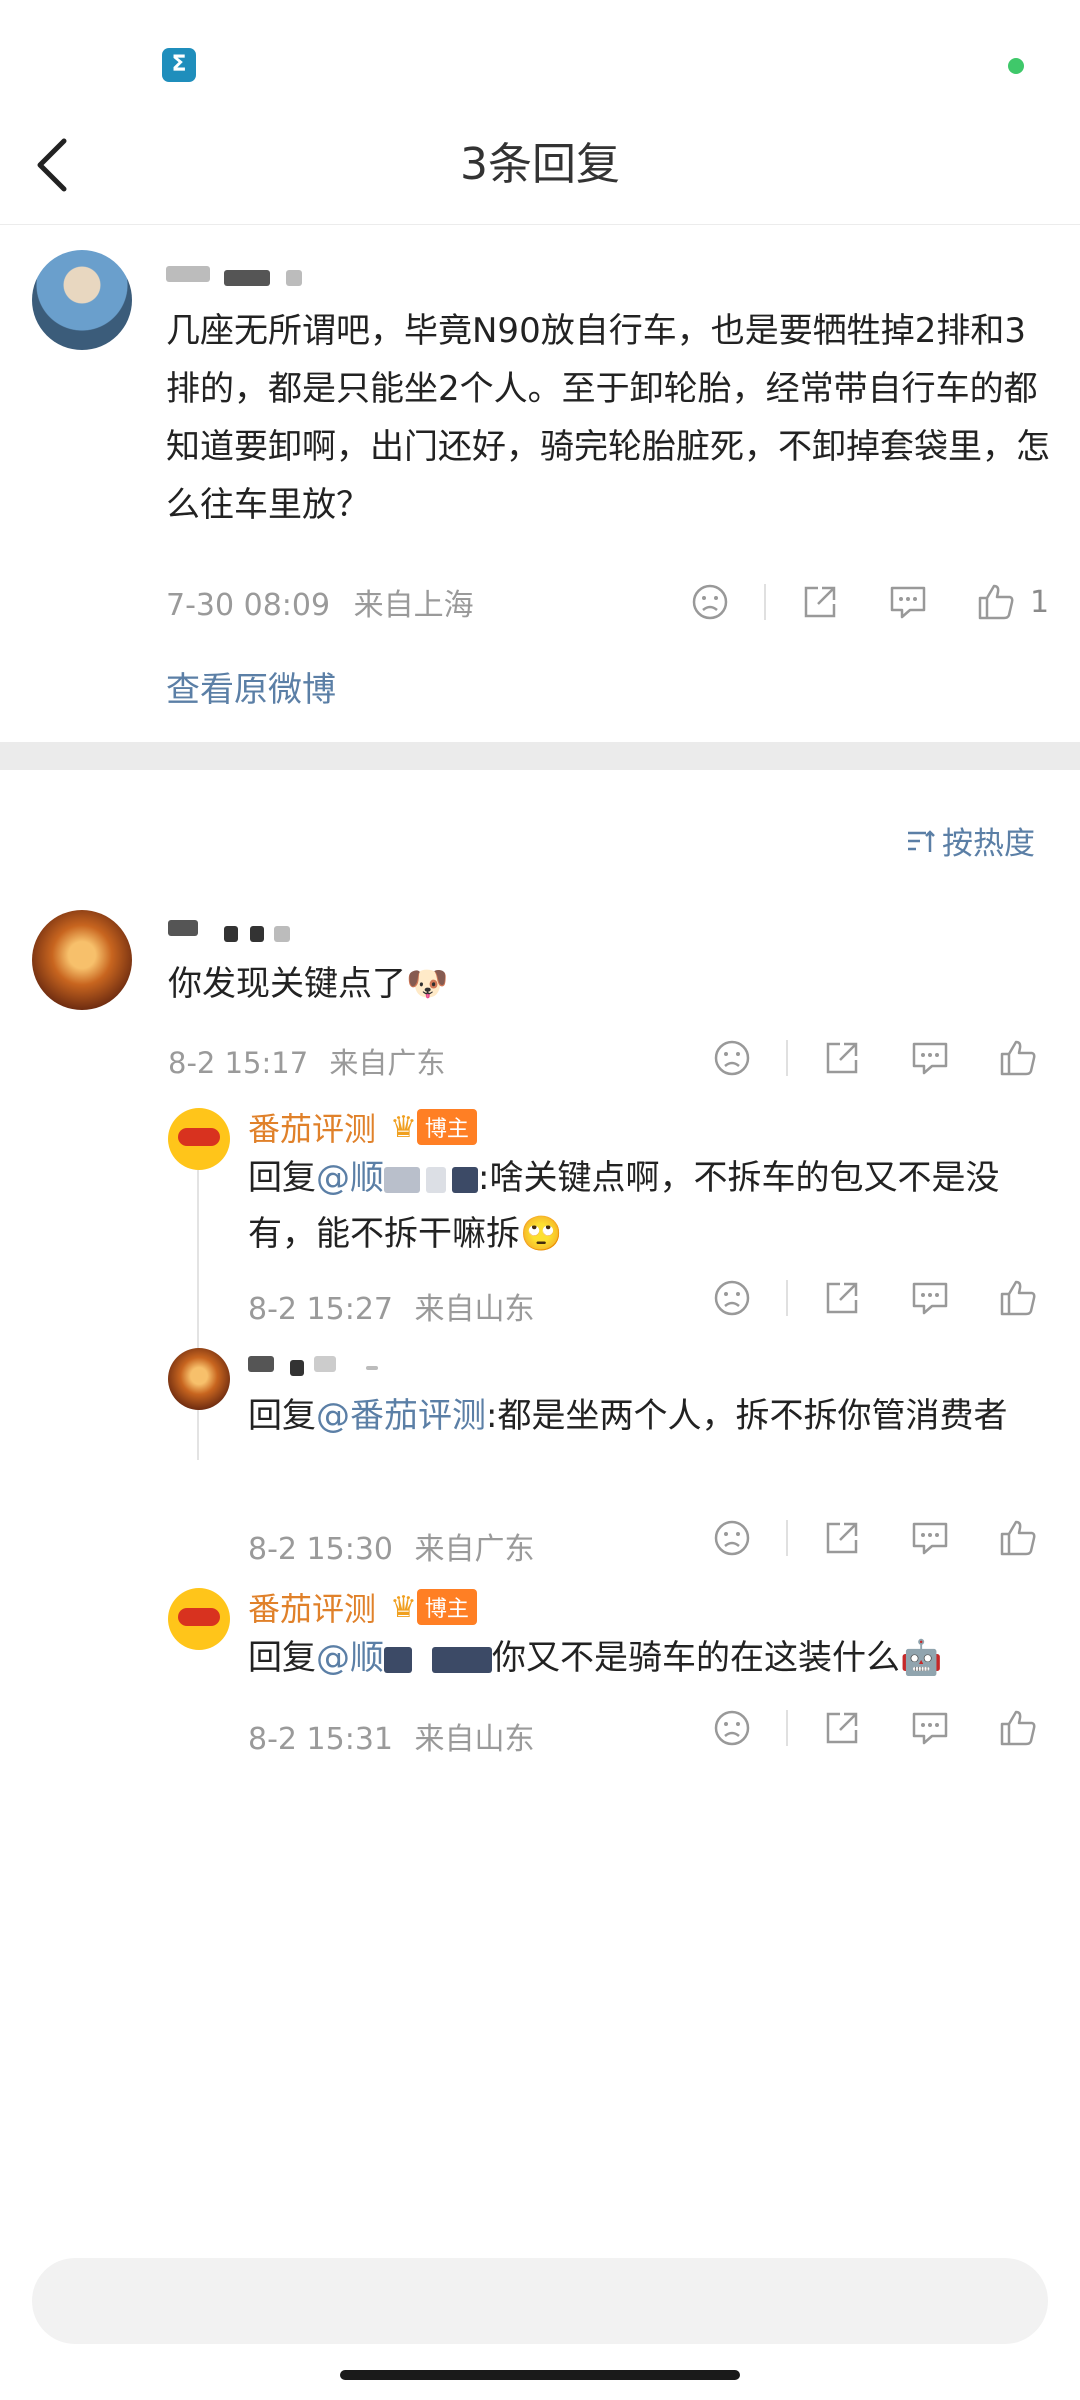  Describe the element at coordinates (427, 984) in the screenshot. I see `doge-emoji: 🐶` at that location.